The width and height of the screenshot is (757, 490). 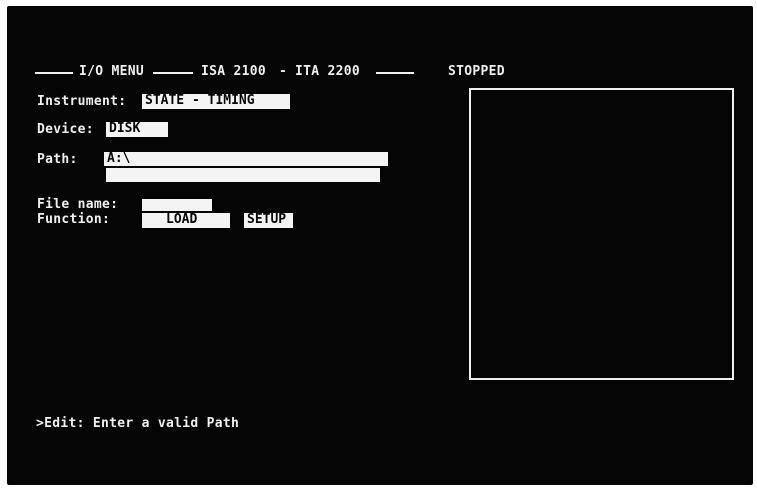 What do you see at coordinates (234, 71) in the screenshot?
I see `isa-model-label: ISA 2100` at bounding box center [234, 71].